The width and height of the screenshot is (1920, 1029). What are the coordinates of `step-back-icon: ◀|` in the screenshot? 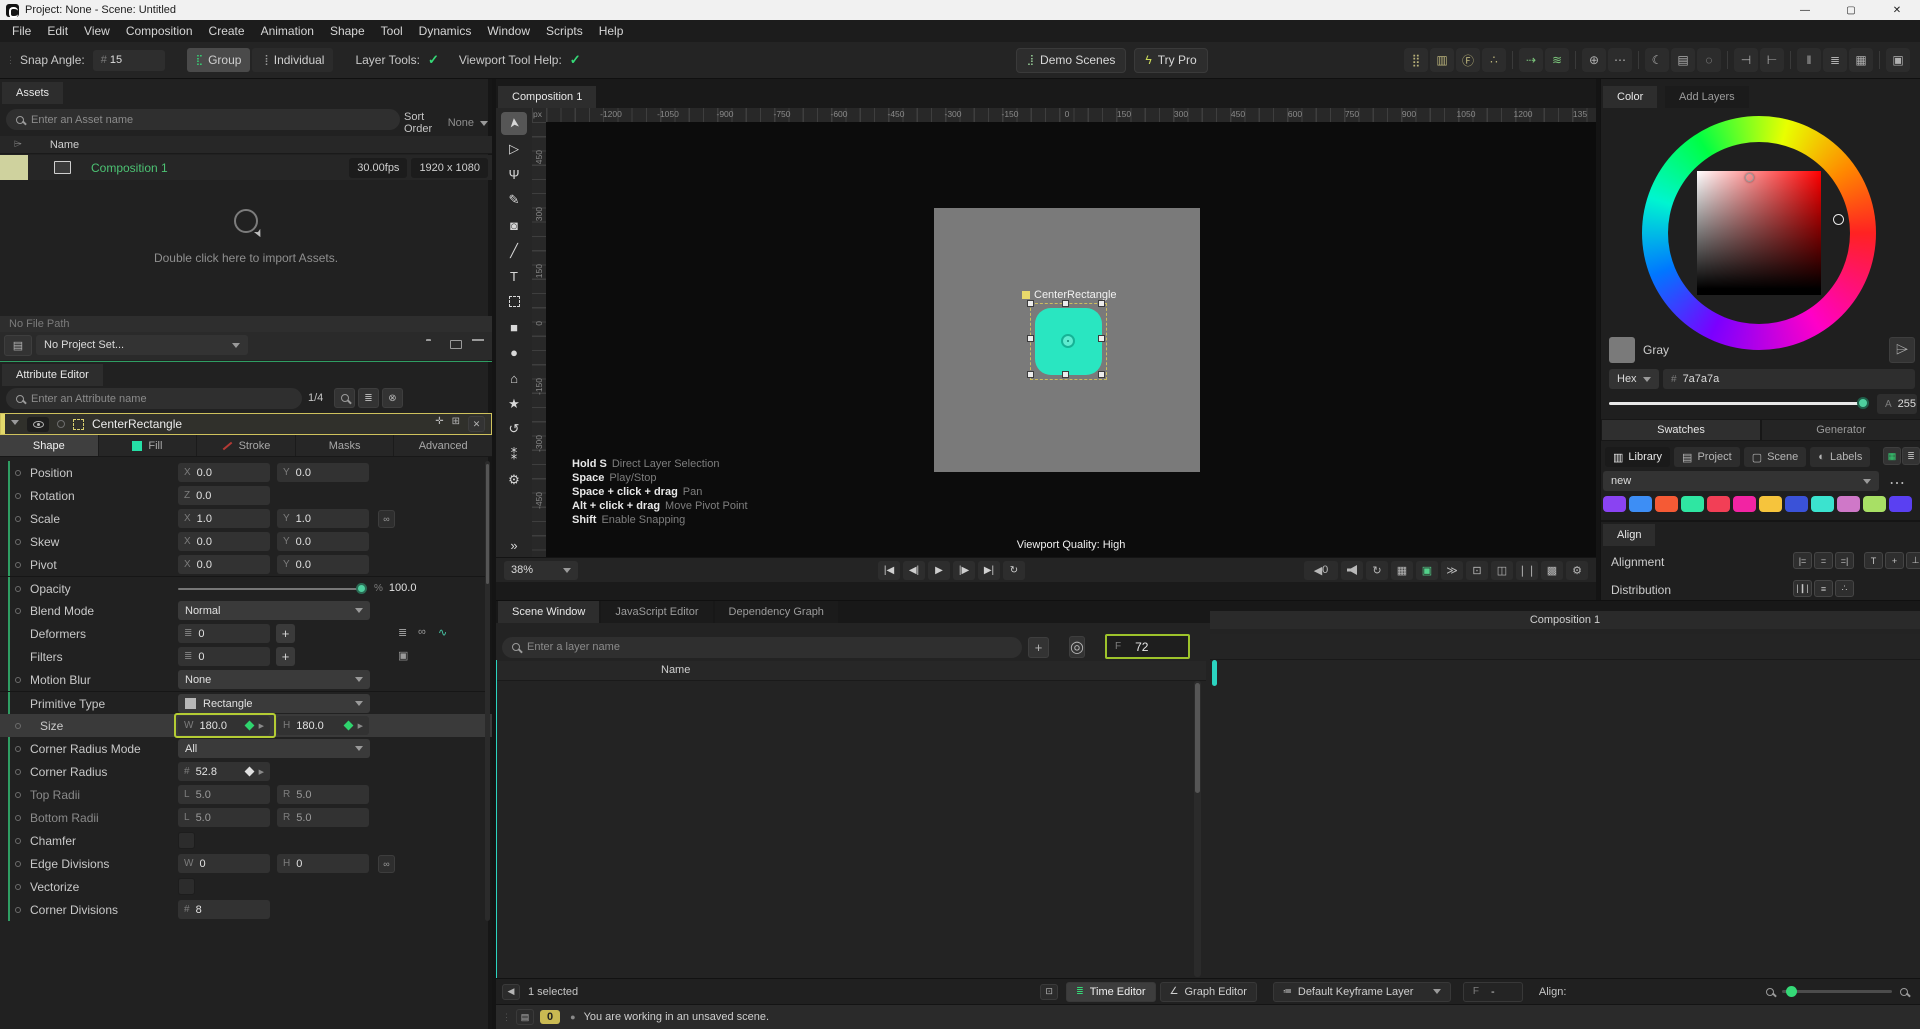 It's located at (914, 570).